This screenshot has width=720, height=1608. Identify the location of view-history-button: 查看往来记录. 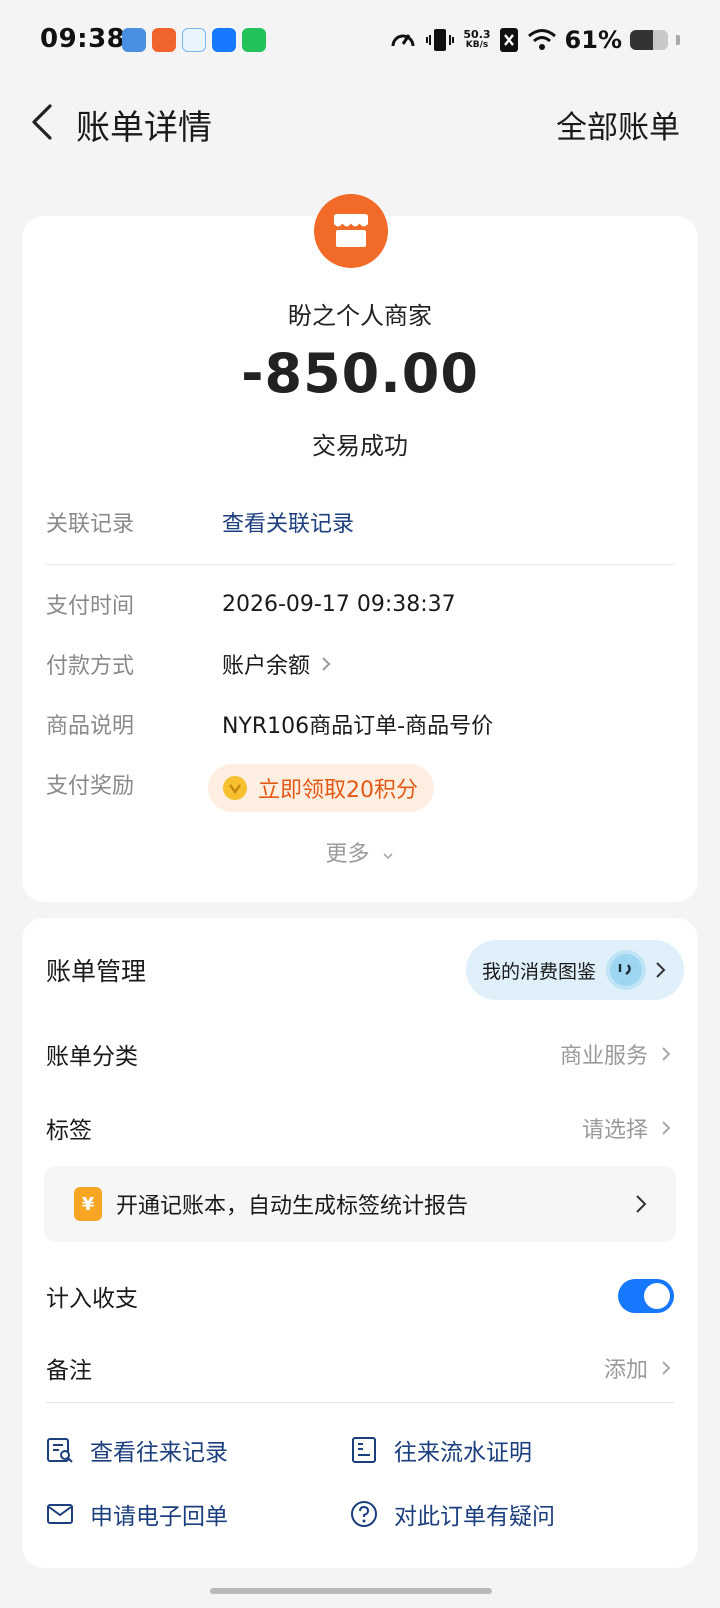
(137, 1450).